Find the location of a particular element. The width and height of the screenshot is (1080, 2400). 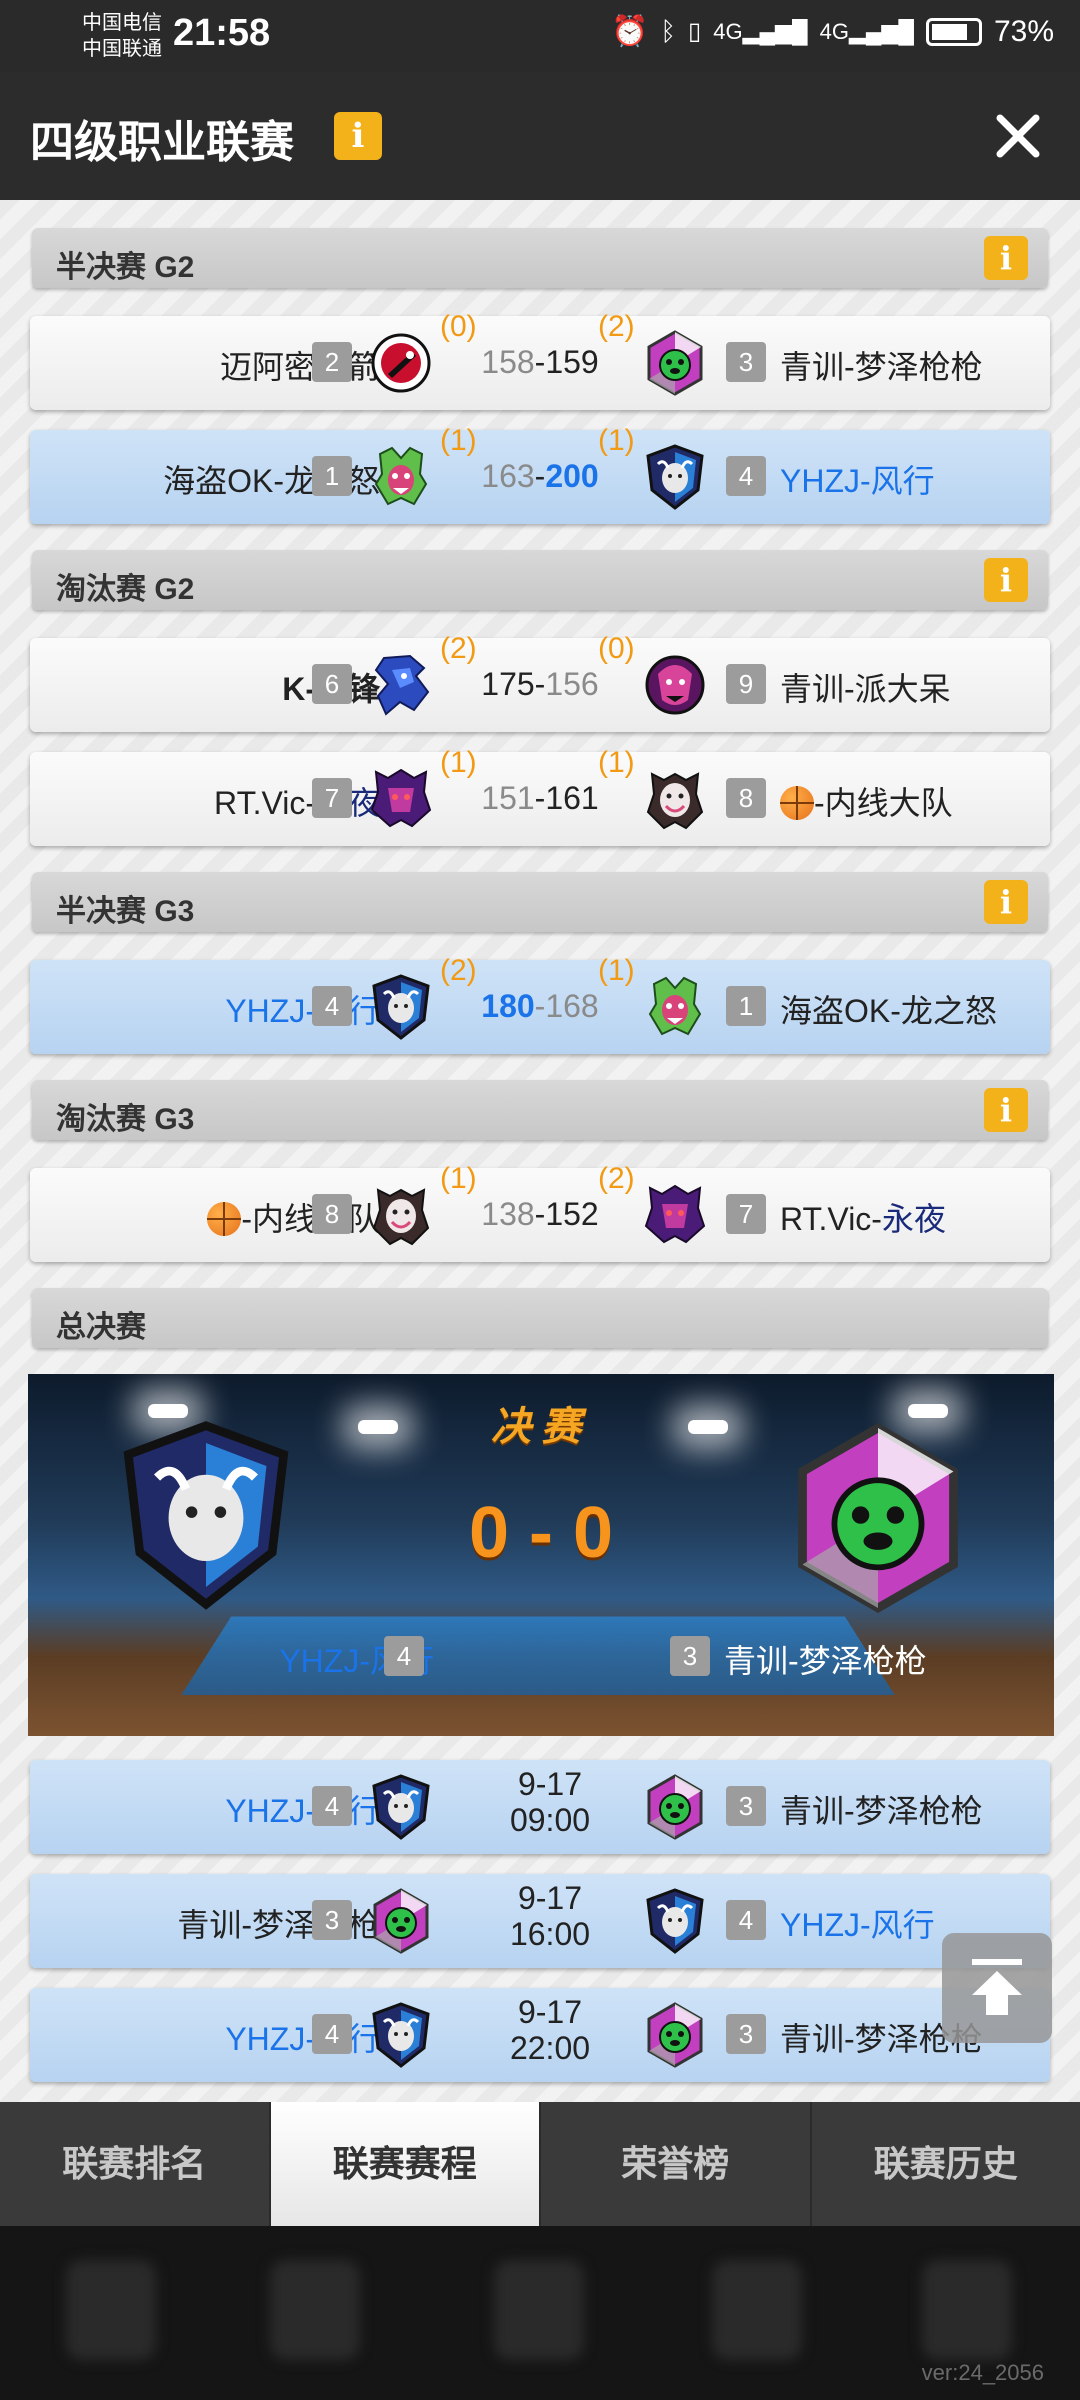

tab-league-schedule: 联赛赛程 is located at coordinates (405, 2164).